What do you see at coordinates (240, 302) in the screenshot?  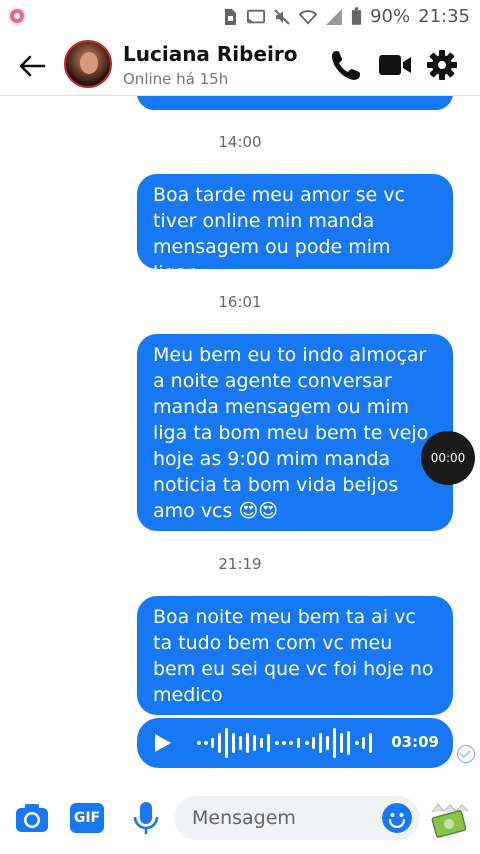 I see `message-timestamp: 16:01` at bounding box center [240, 302].